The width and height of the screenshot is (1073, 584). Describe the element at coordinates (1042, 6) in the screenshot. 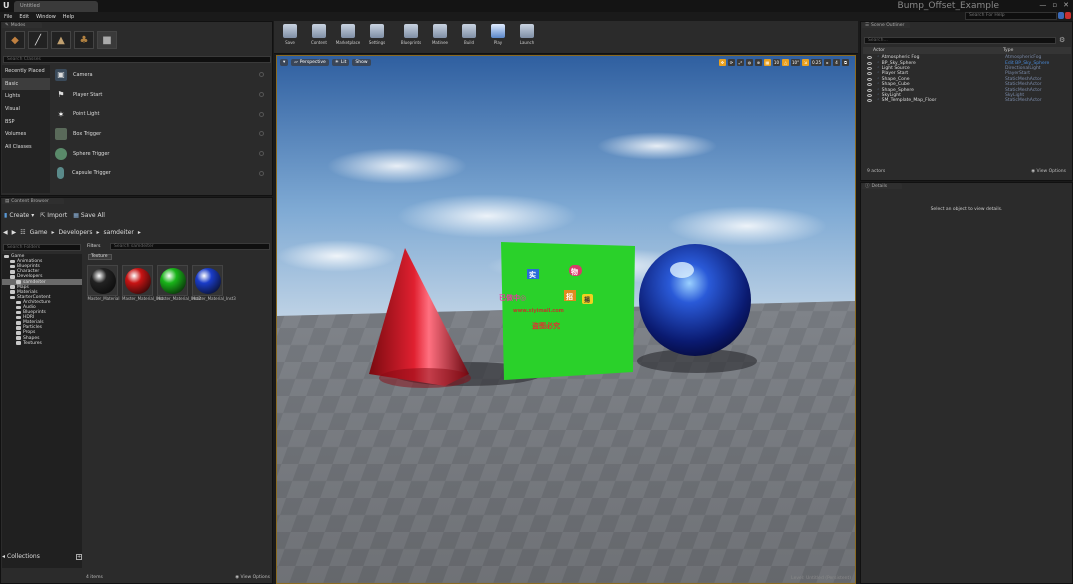

I see `minimize-button: —` at that location.